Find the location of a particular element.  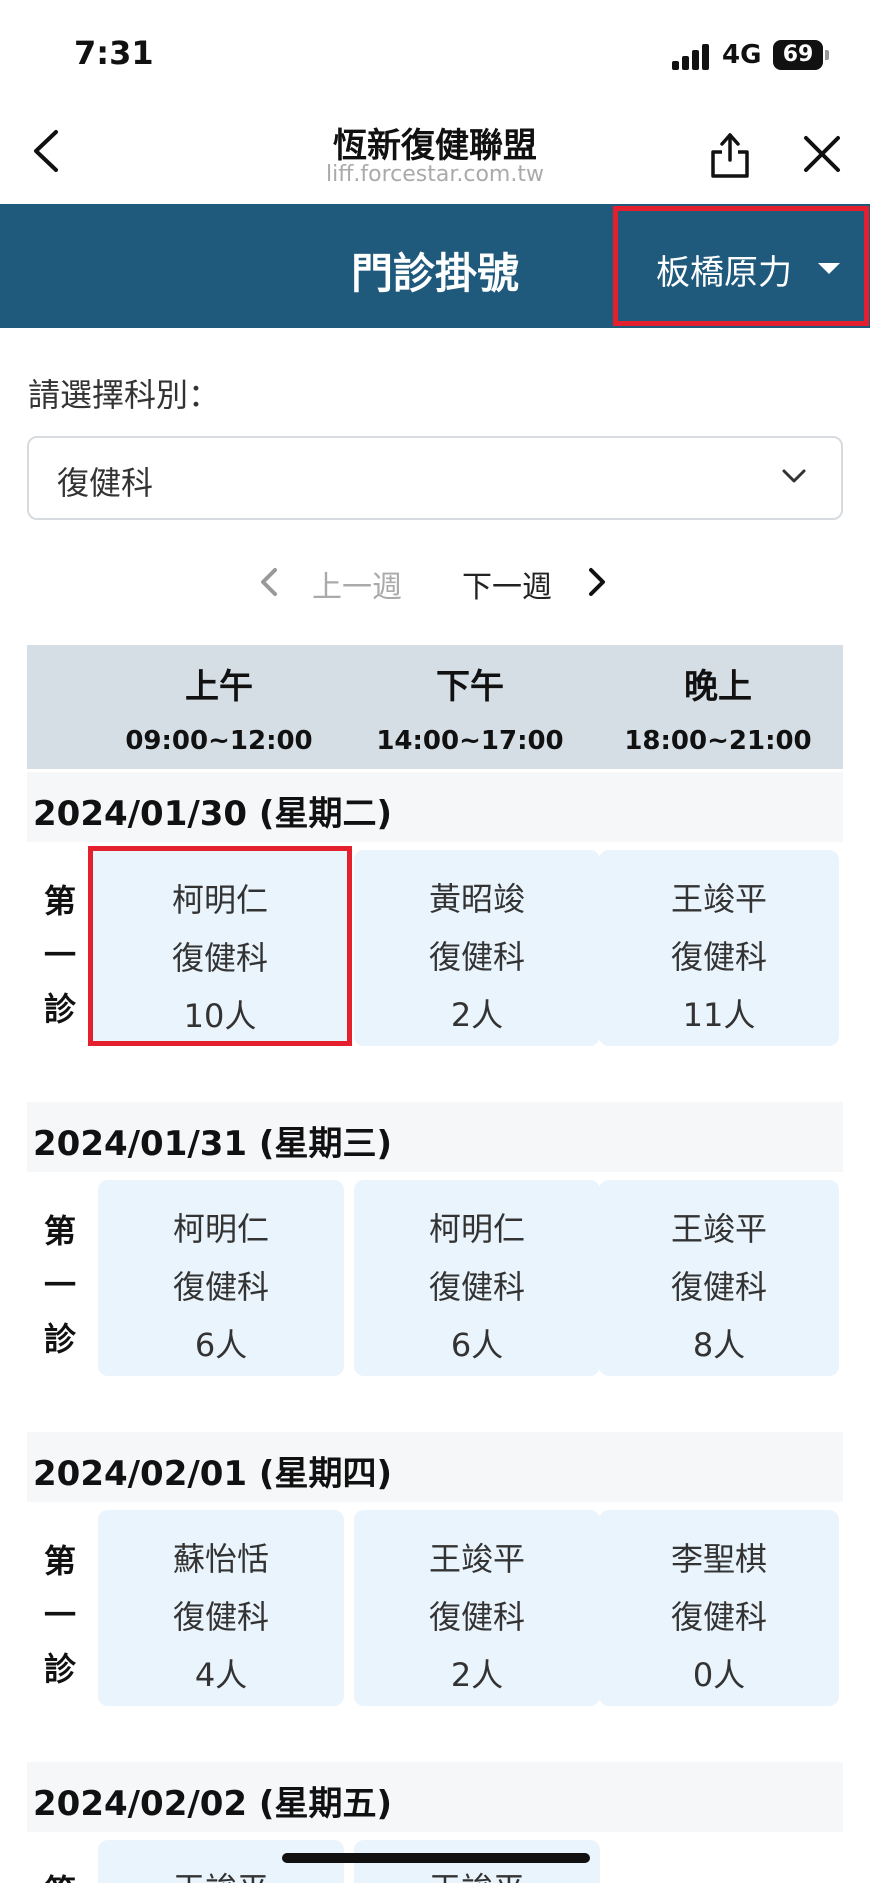

doctor-name: 李聖棋 is located at coordinates (718, 1559).